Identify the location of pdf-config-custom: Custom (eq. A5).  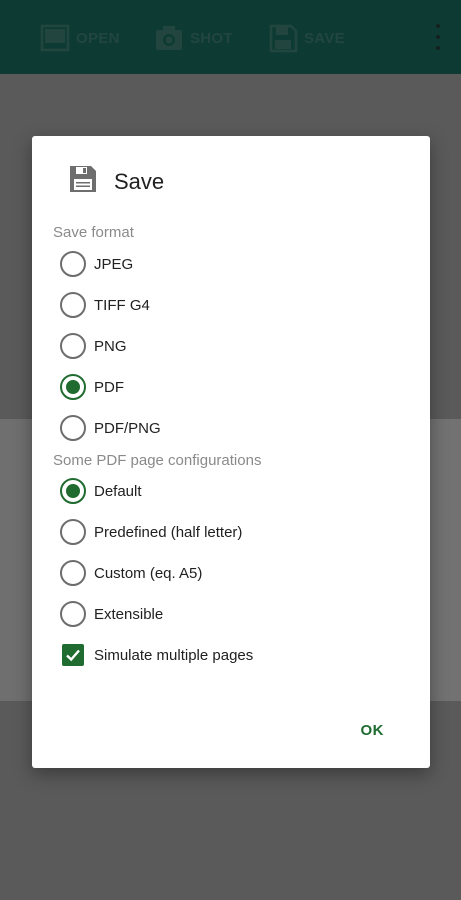
(131, 573).